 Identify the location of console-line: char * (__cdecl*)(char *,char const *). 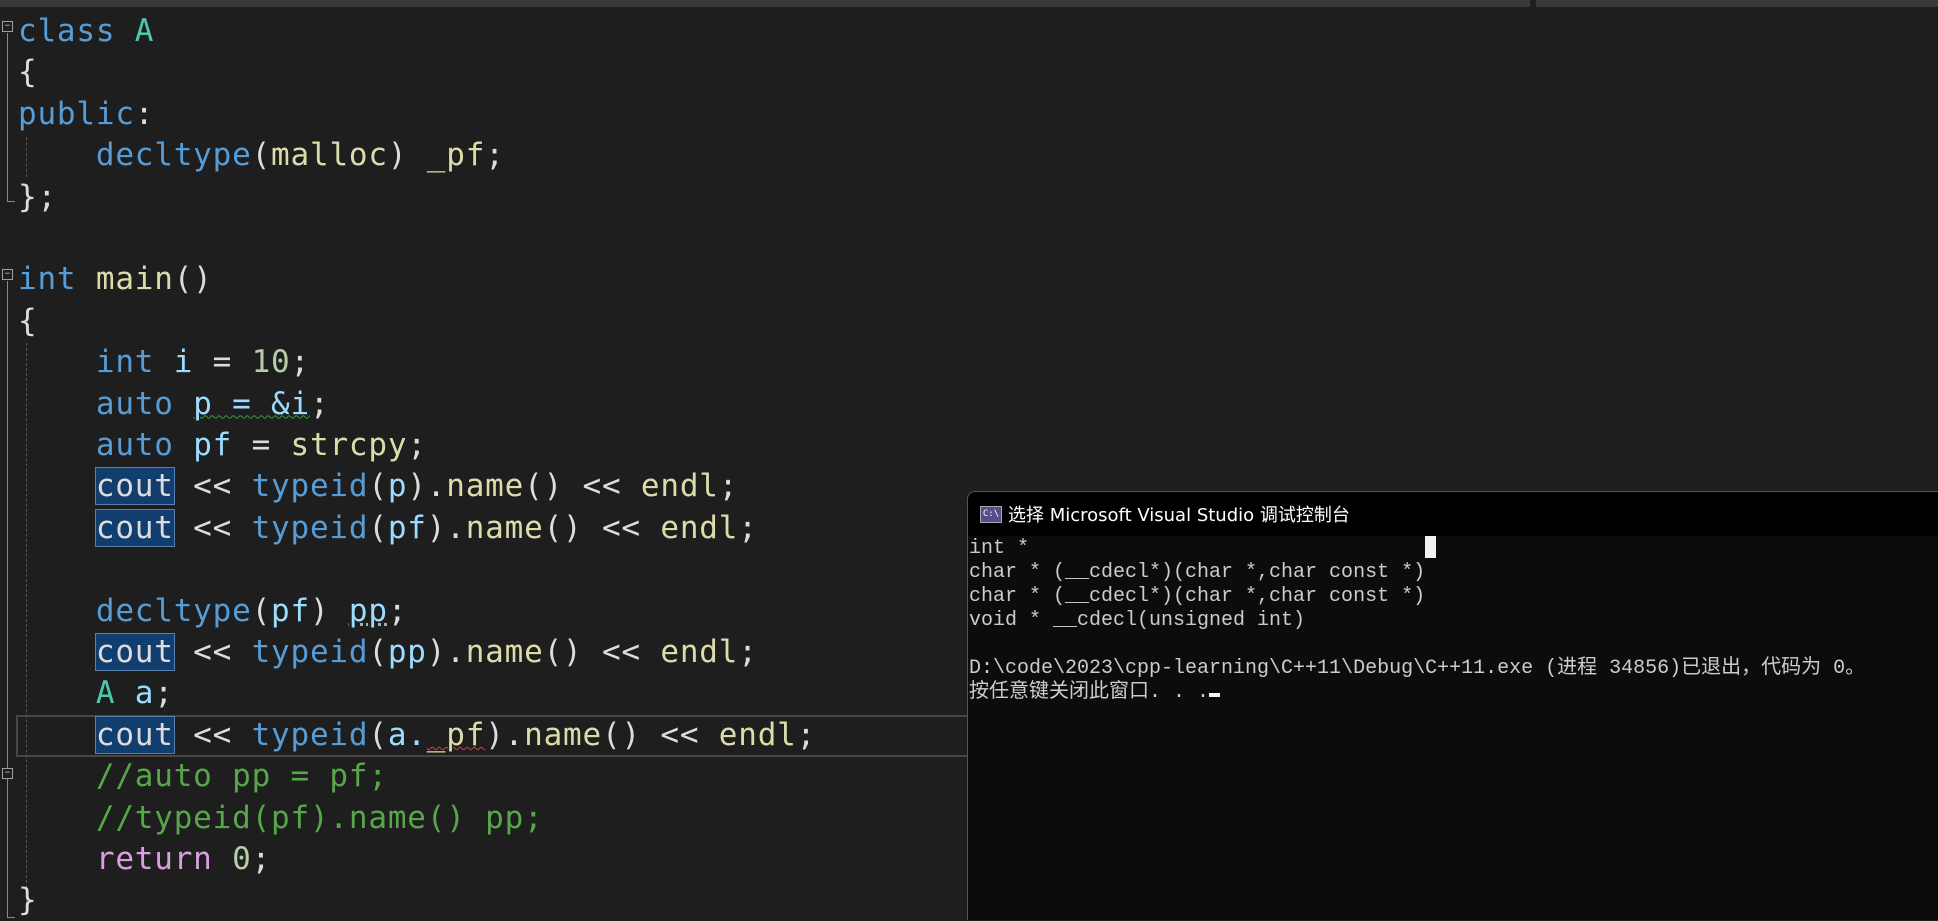
(1417, 597).